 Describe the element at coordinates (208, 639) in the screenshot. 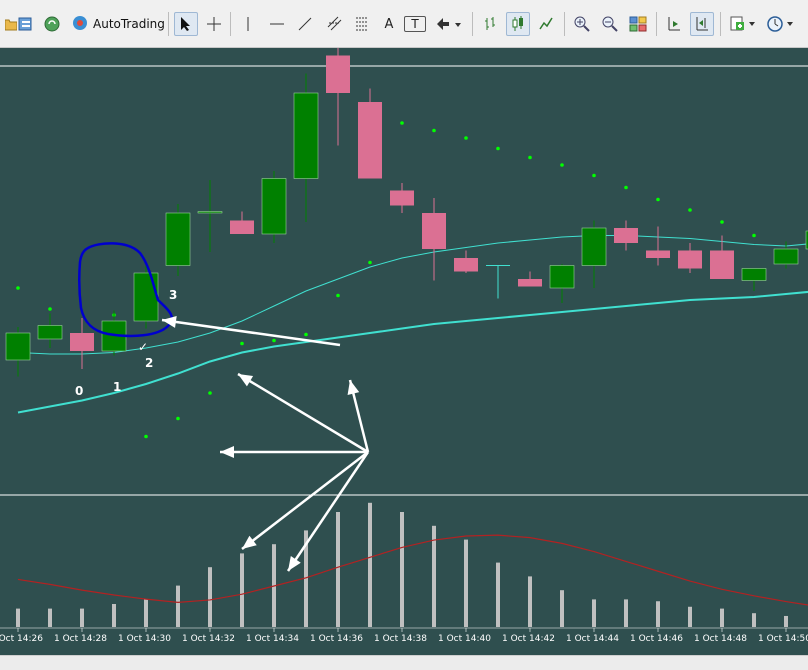

I see `time-axis-label: 1 Oct 14:32` at that location.